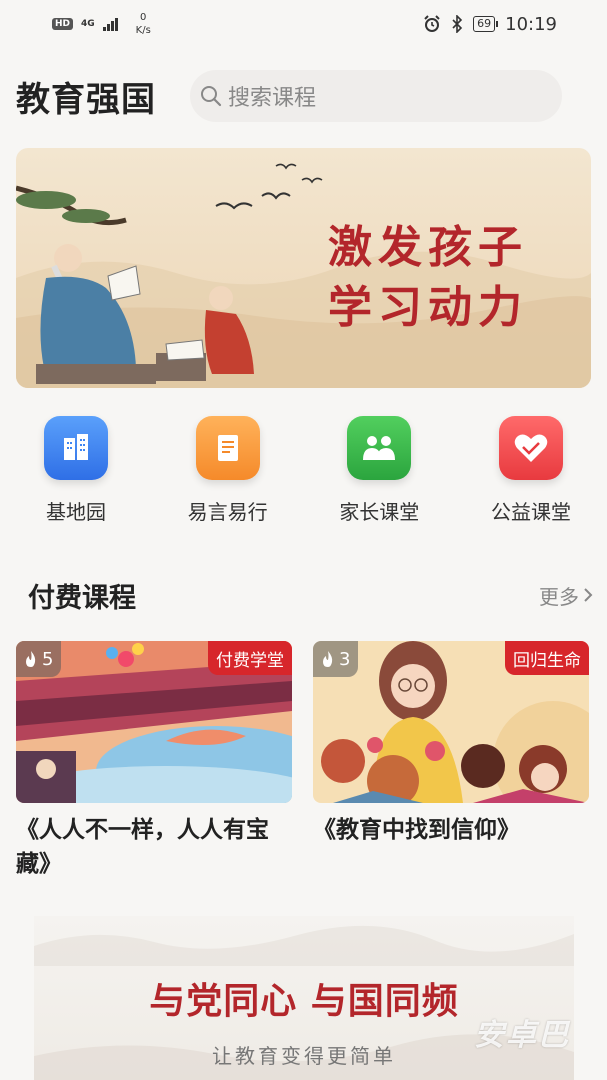 Image resolution: width=607 pixels, height=1080 pixels. Describe the element at coordinates (428, 307) in the screenshot. I see `banner-line-2: 学习动力` at that location.